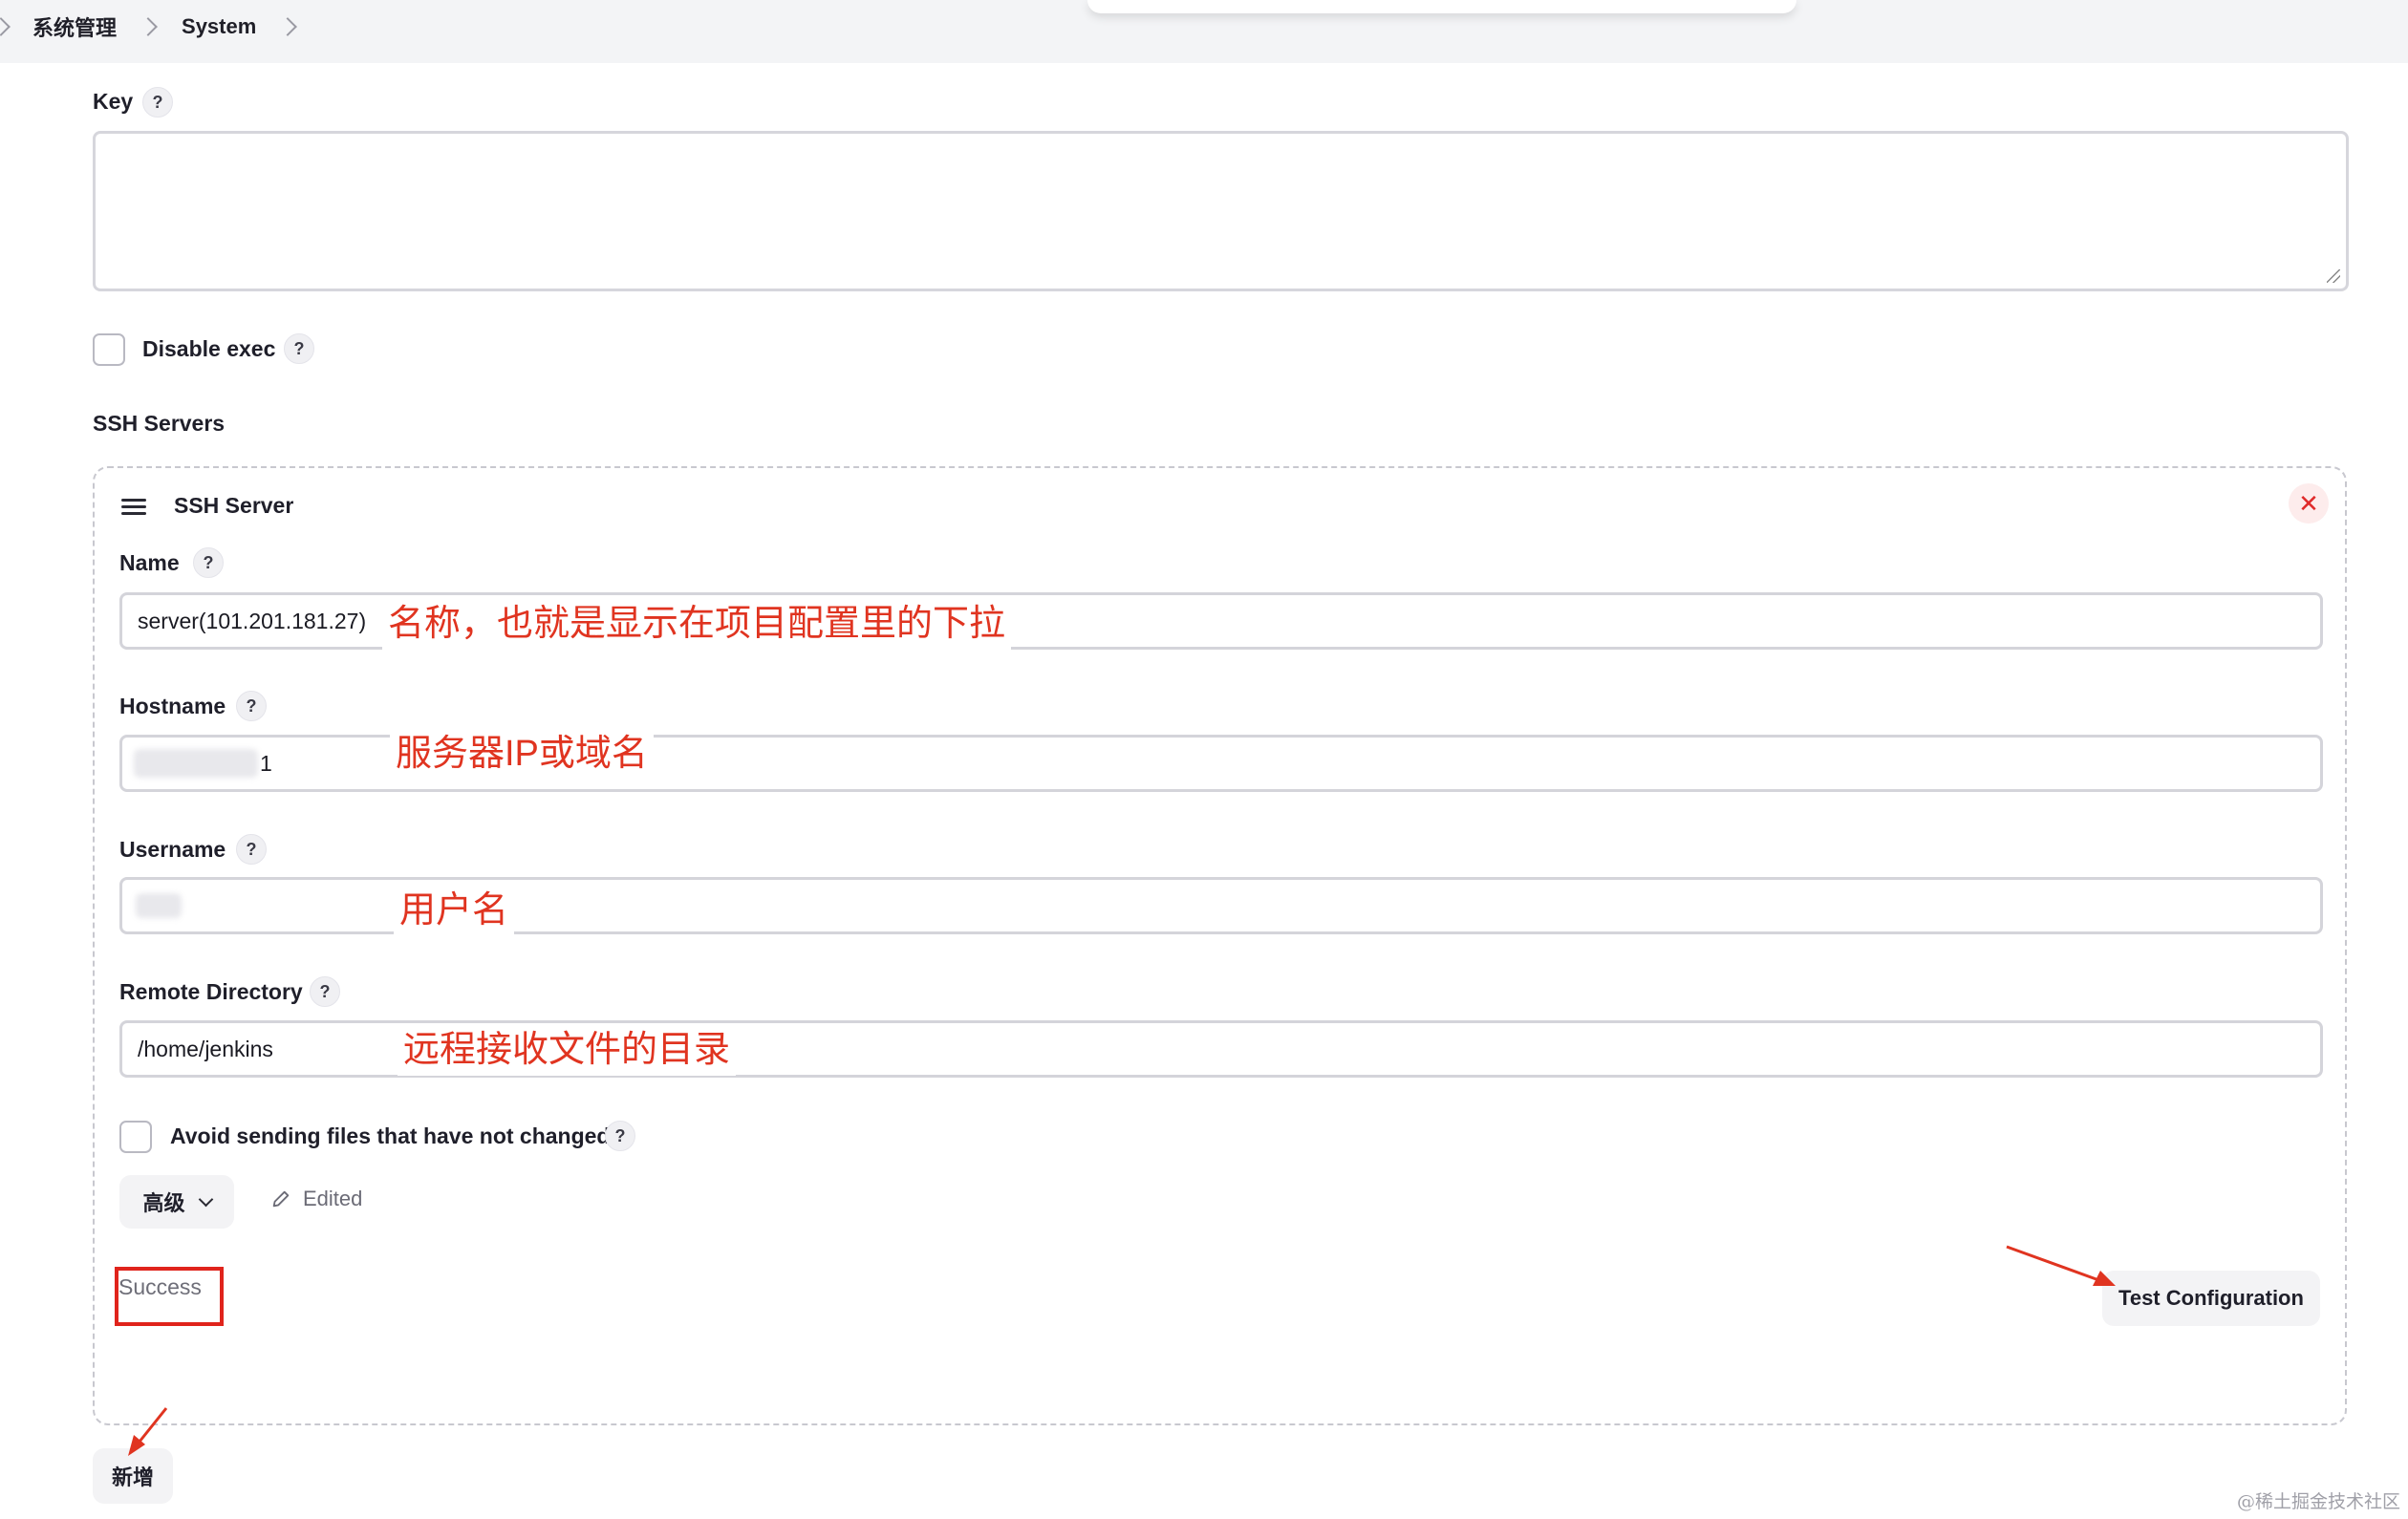  What do you see at coordinates (333, 1198) in the screenshot?
I see `edited-label: Edited` at bounding box center [333, 1198].